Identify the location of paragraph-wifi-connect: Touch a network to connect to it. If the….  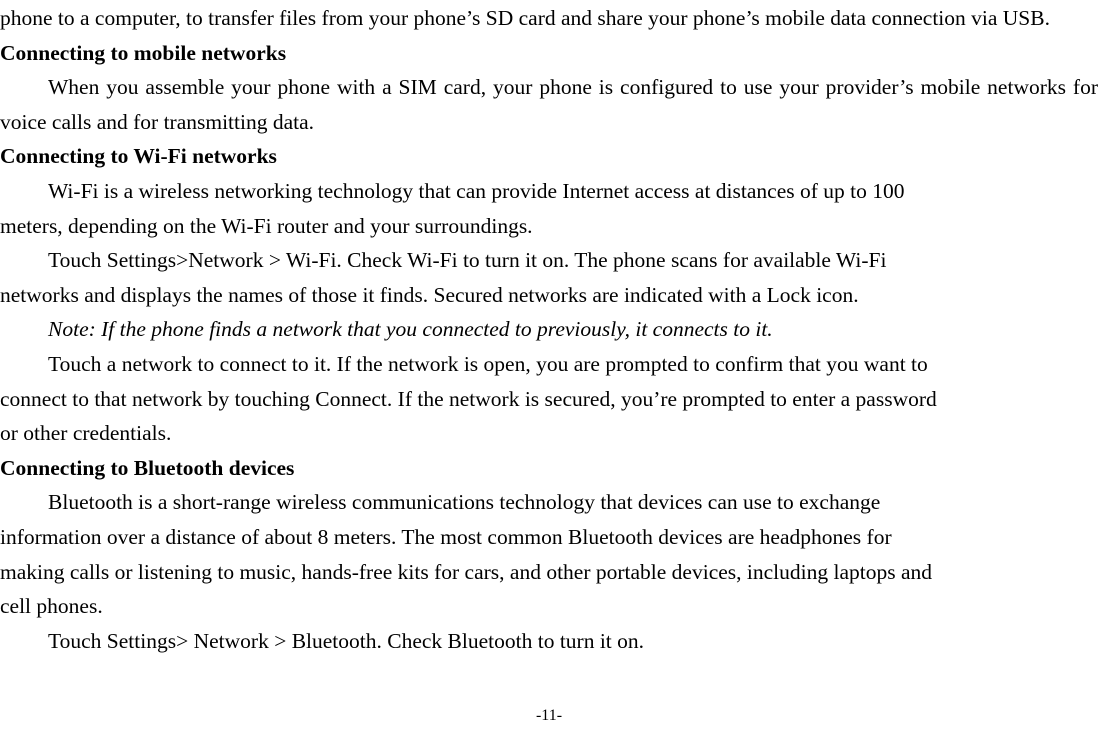
(549, 399).